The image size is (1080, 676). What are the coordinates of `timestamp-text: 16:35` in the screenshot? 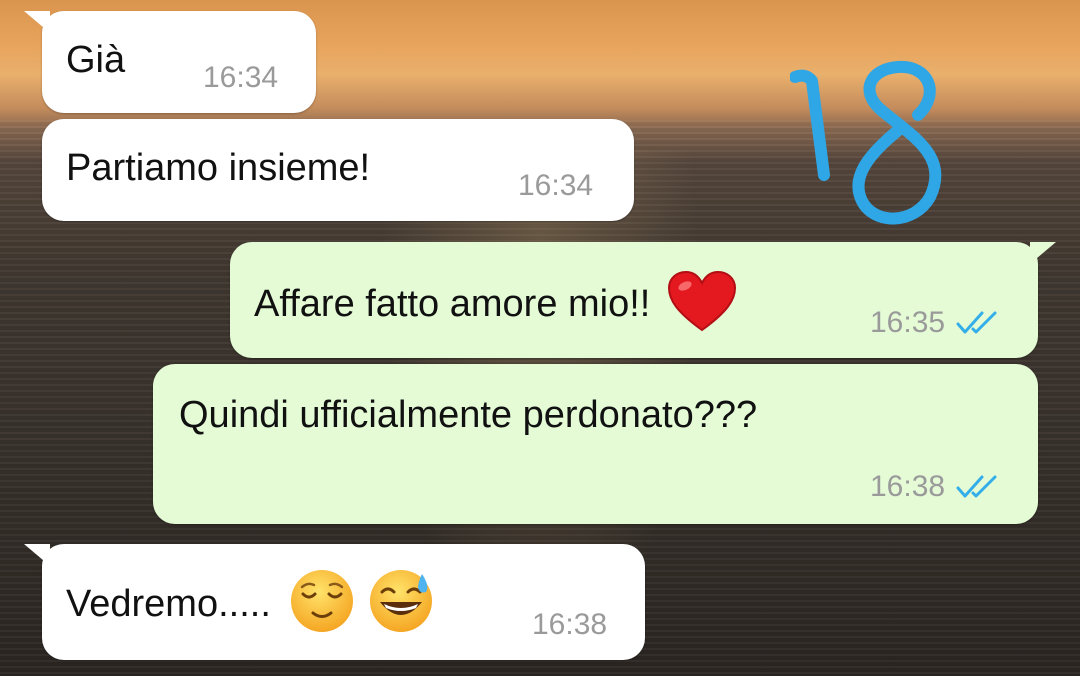 It's located at (908, 322).